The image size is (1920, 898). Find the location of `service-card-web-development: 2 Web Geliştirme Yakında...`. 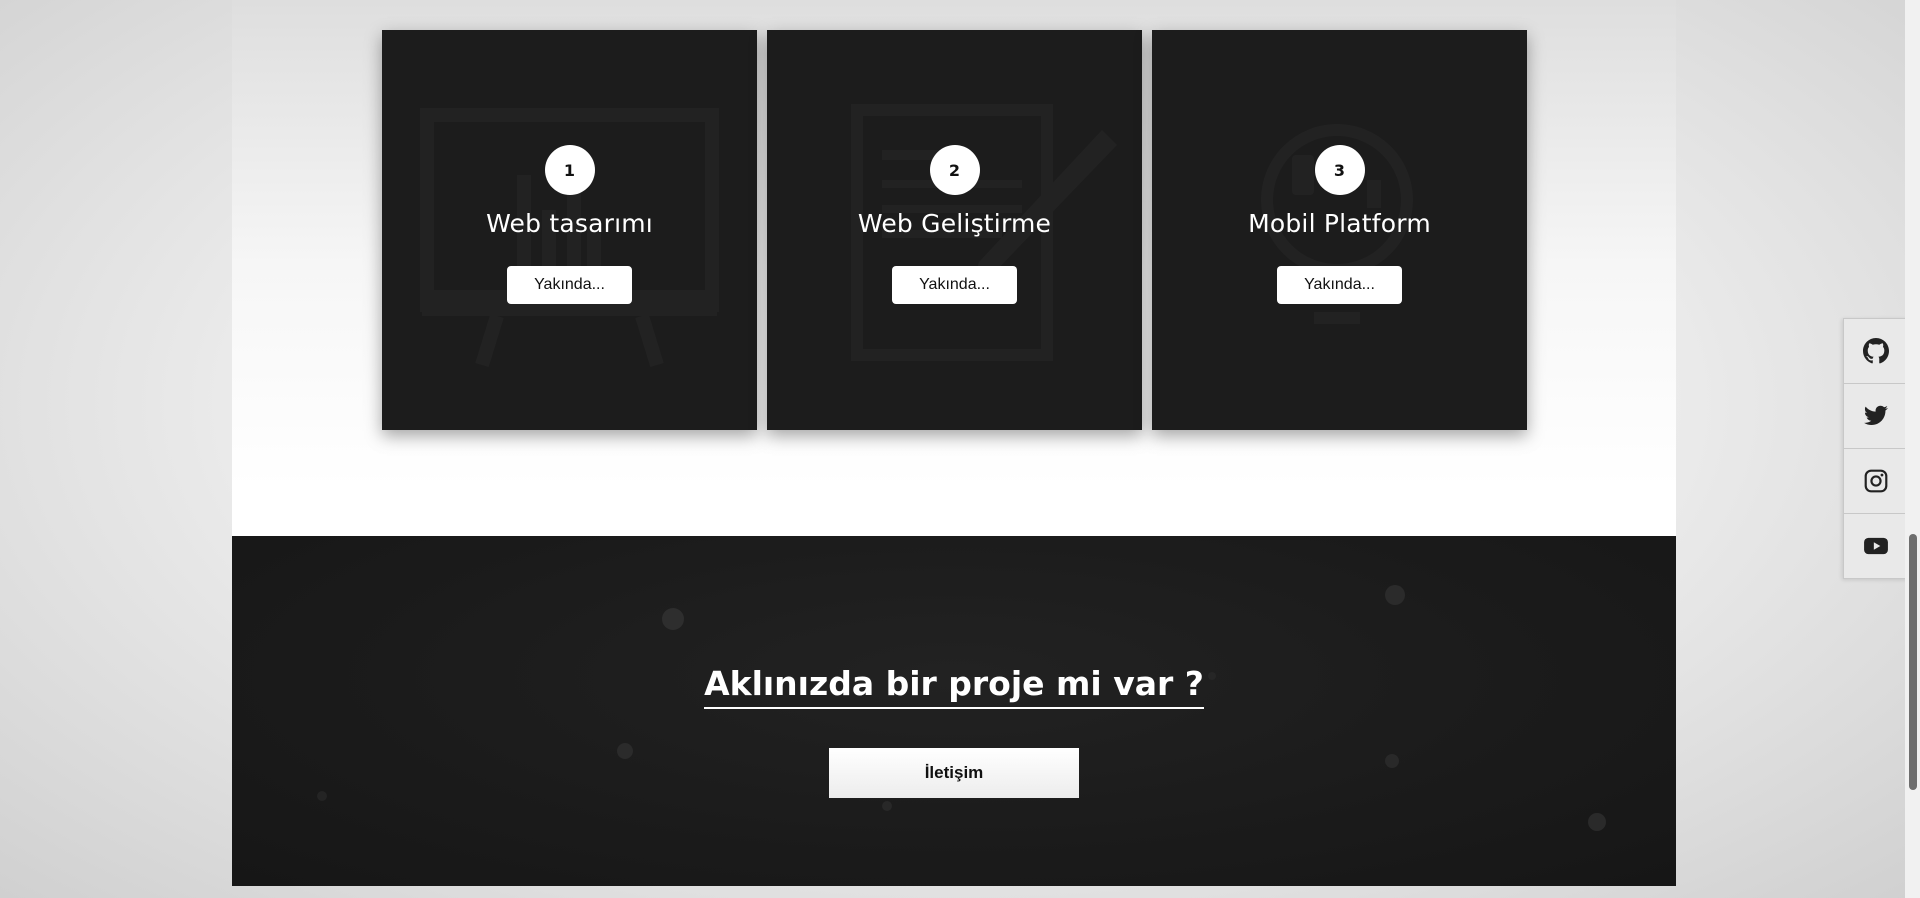

service-card-web-development: 2 Web Geliştirme Yakında... is located at coordinates (954, 230).